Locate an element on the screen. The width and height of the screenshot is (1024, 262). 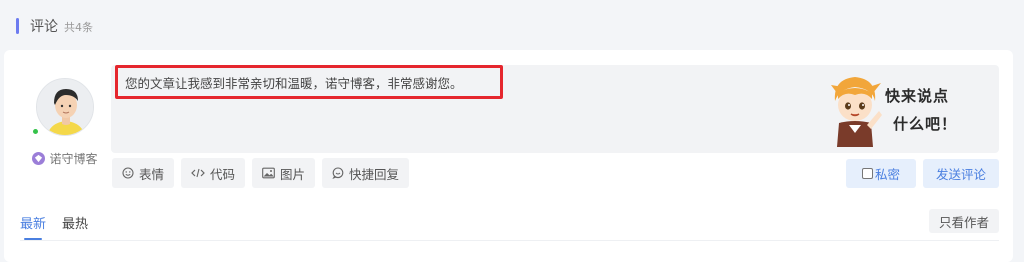
sort-tabs: 最新 最热 is located at coordinates (54, 226).